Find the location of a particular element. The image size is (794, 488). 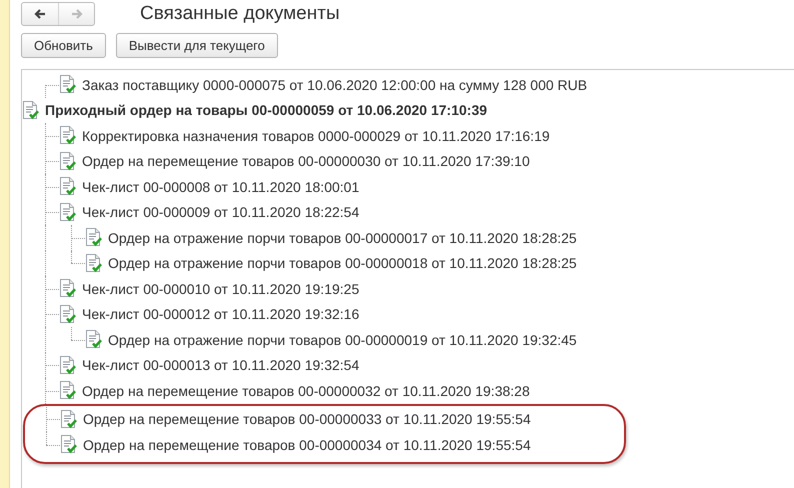

document-title: Приходный ордер на товары 00-00000059 от 10.06.2020 17:10:39 is located at coordinates (266, 110).